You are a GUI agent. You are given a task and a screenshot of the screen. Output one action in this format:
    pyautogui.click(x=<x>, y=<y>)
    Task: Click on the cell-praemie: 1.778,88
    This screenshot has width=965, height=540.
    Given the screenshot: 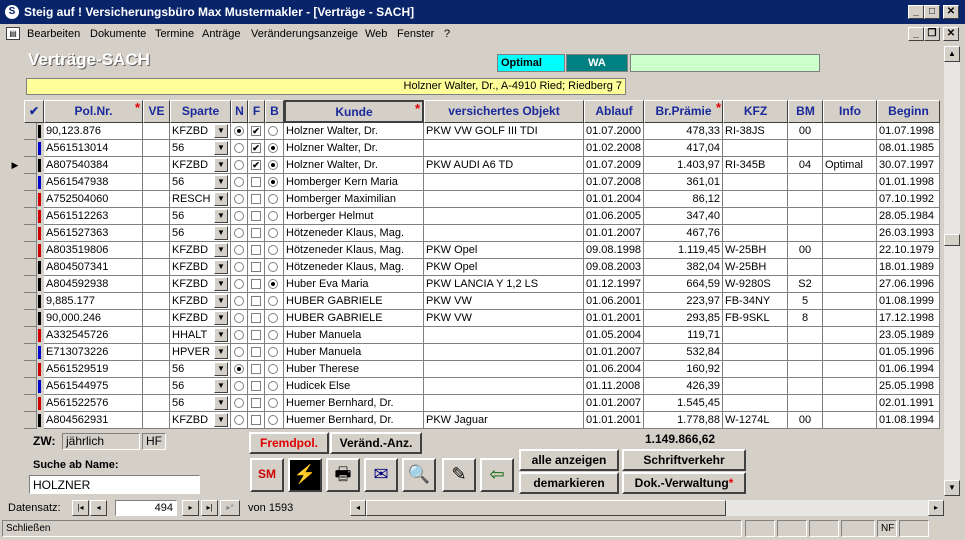 What is the action you would take?
    pyautogui.click(x=683, y=420)
    